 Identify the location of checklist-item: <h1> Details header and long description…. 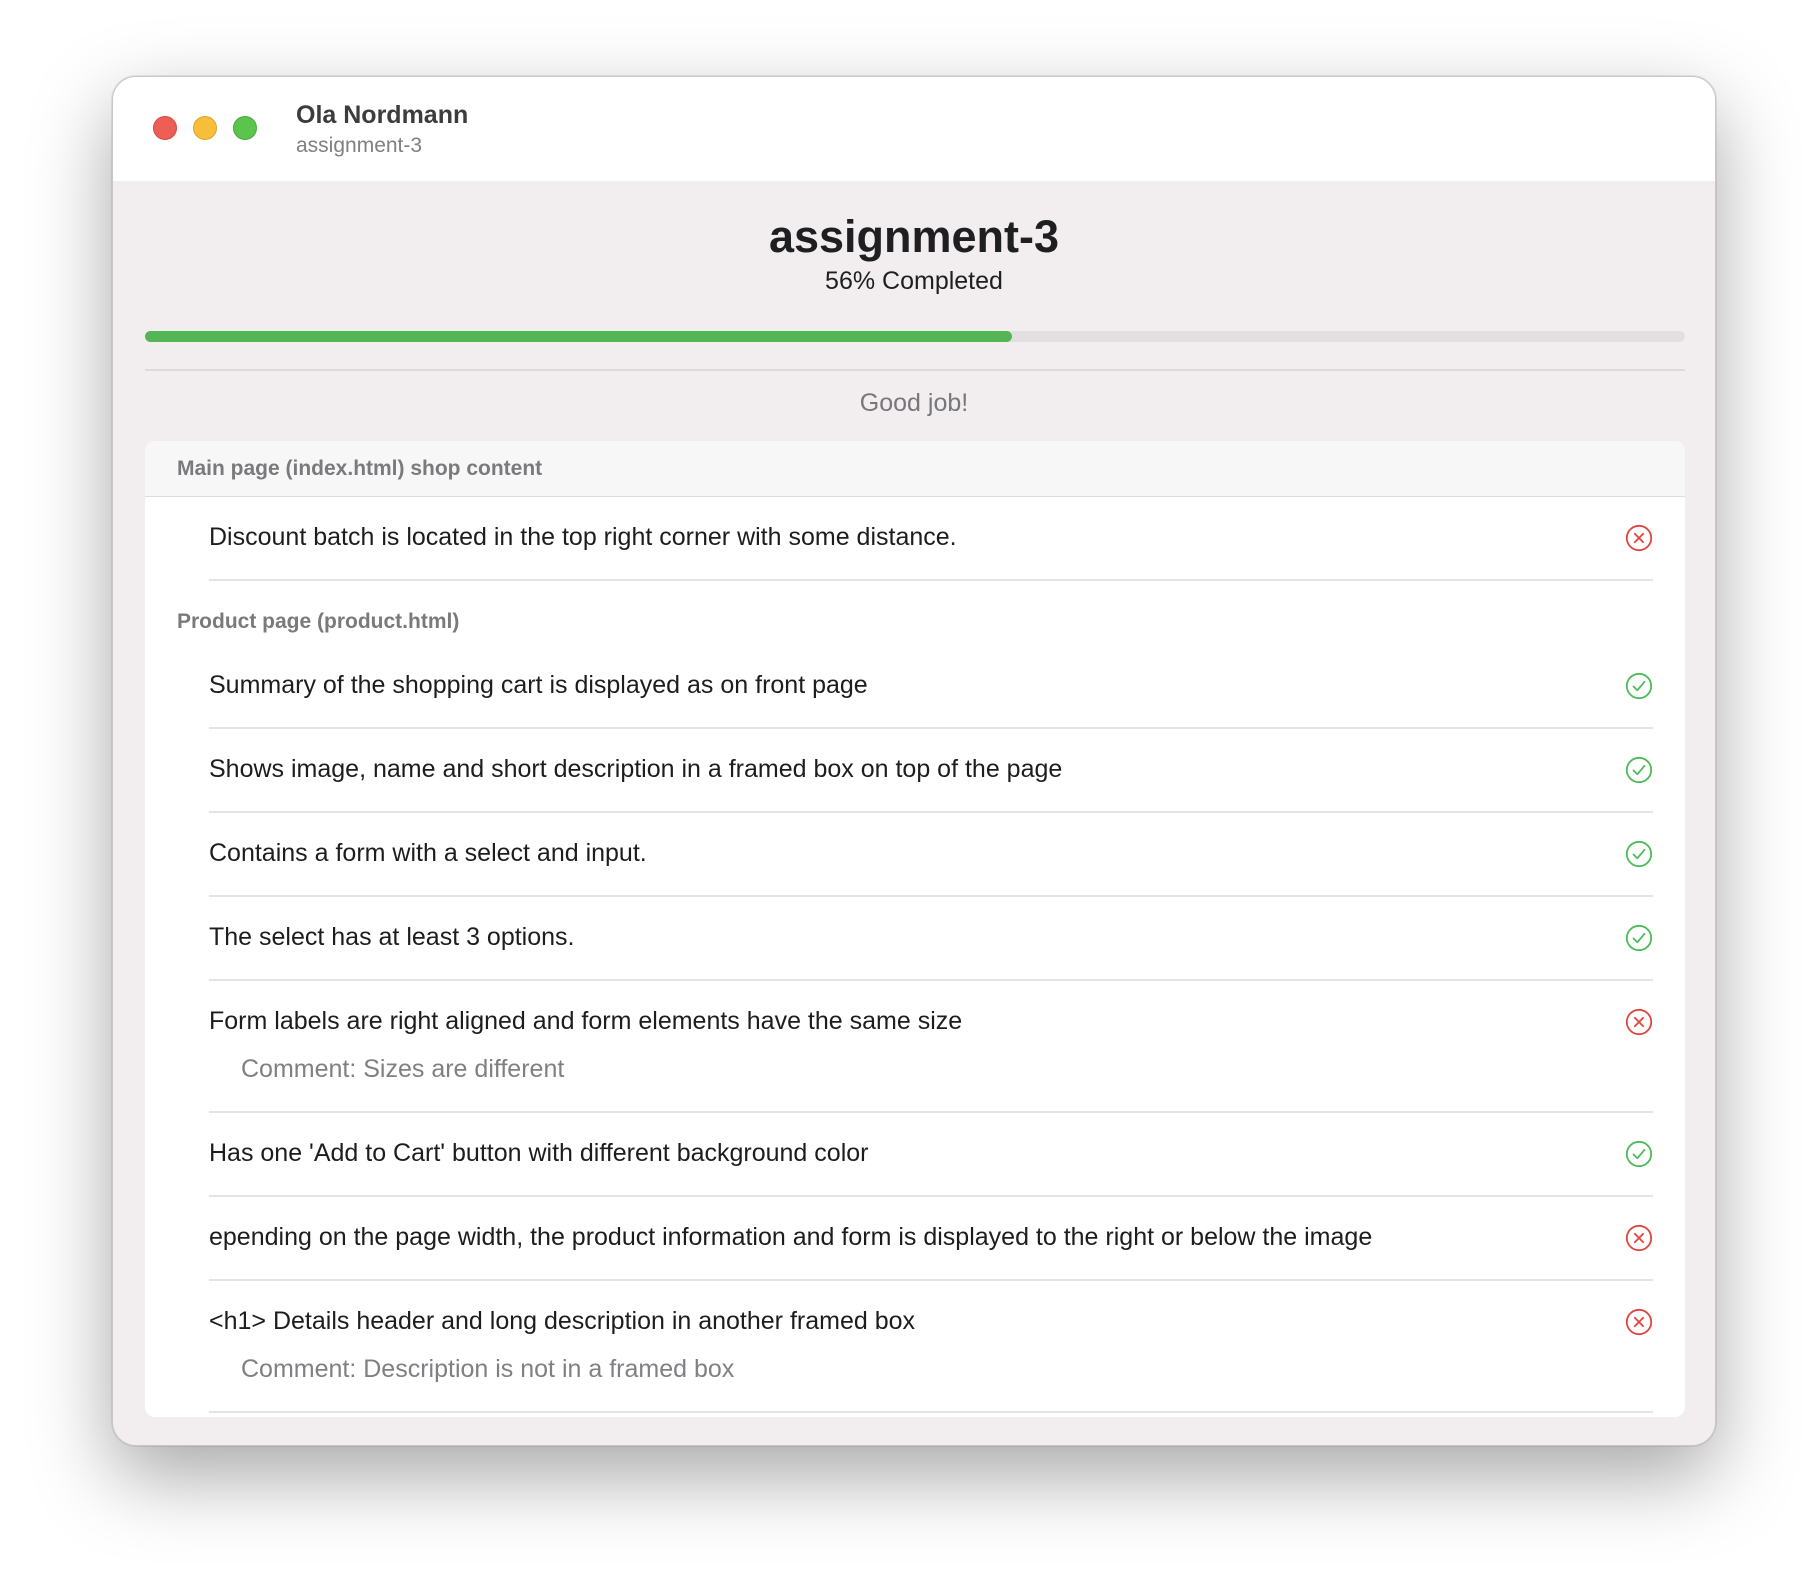
(931, 1347).